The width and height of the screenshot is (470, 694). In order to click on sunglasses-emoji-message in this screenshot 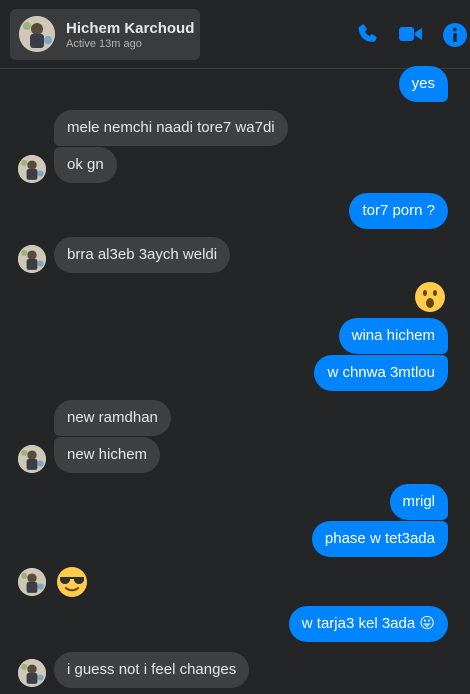, I will do `click(72, 582)`.